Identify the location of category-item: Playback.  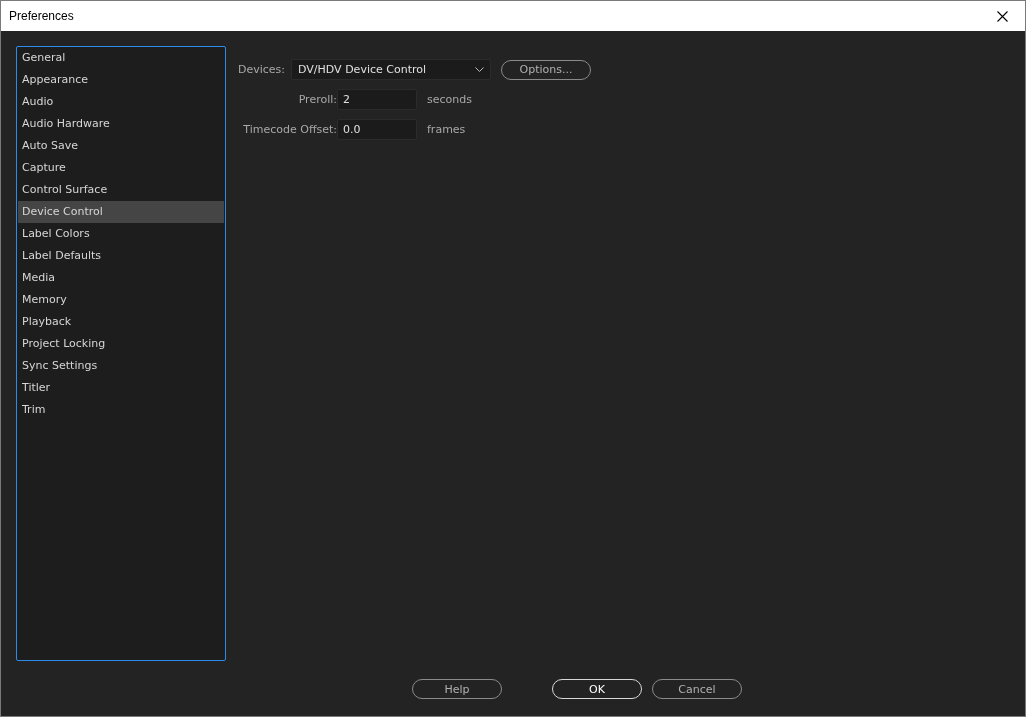
(121, 322).